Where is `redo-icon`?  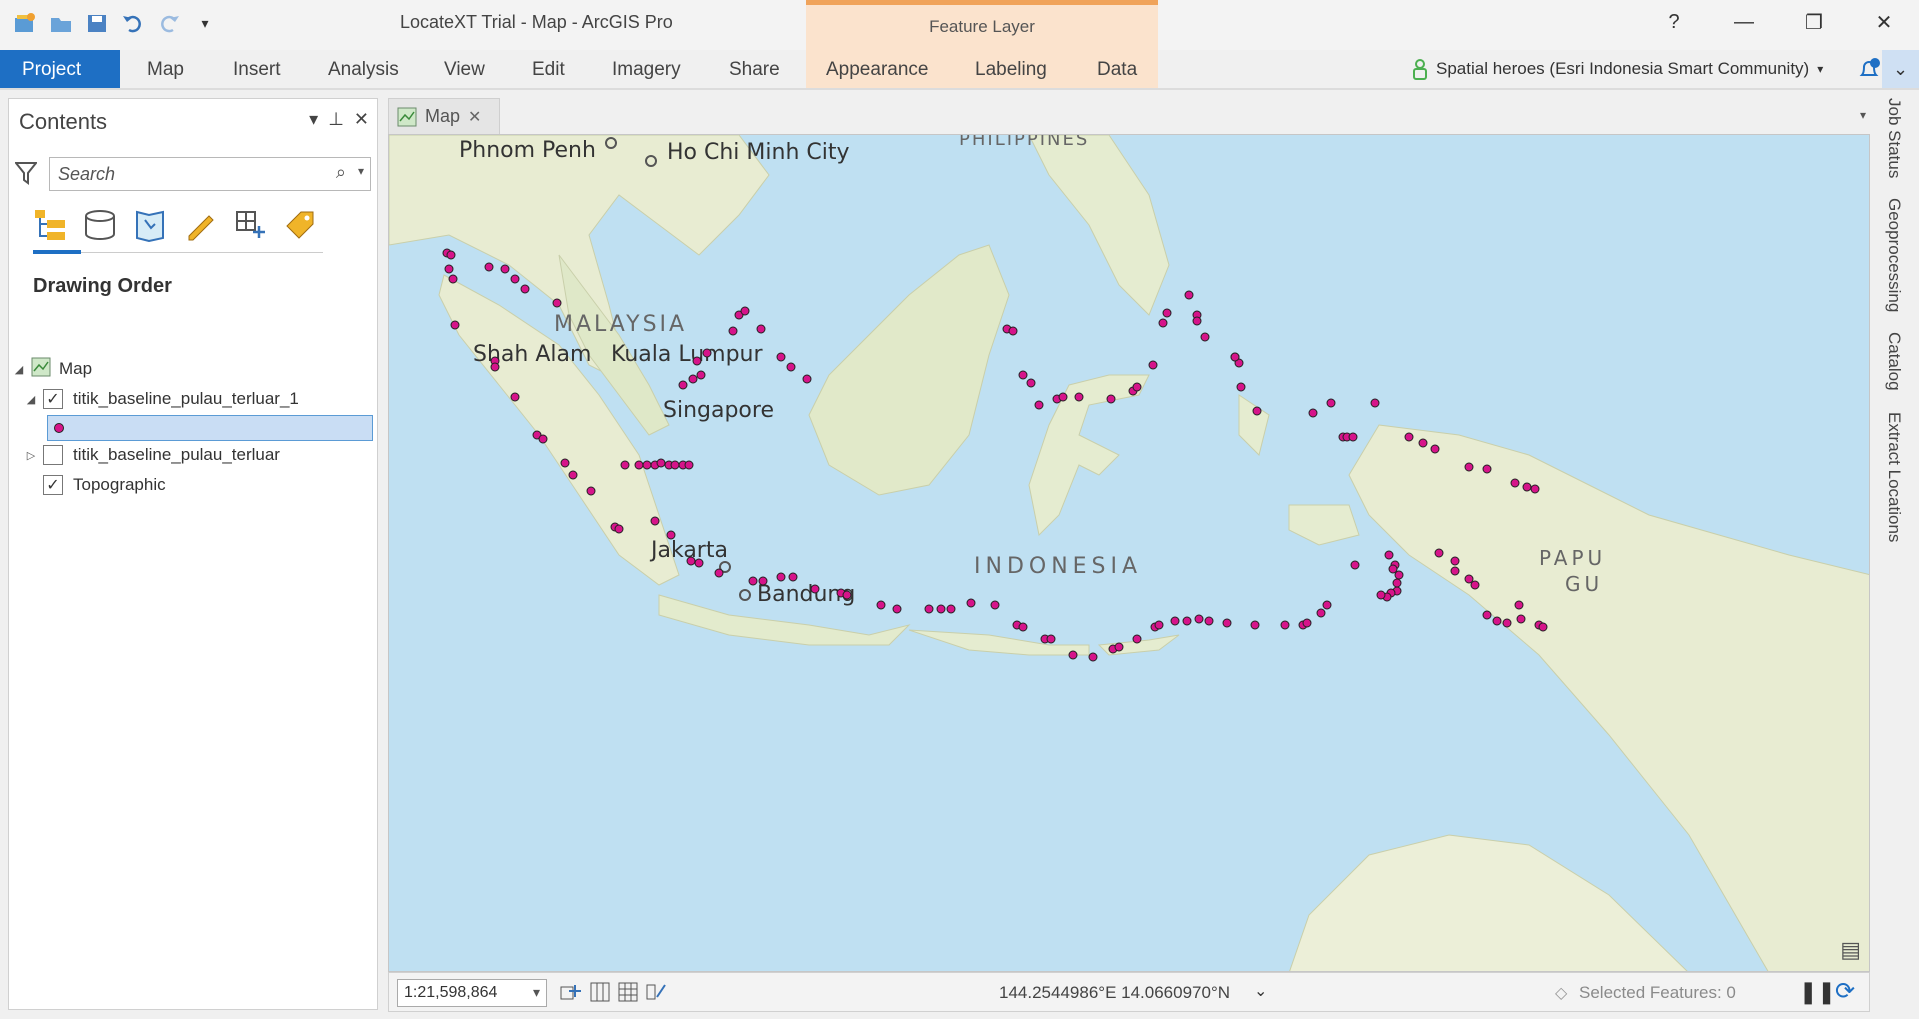 redo-icon is located at coordinates (169, 23).